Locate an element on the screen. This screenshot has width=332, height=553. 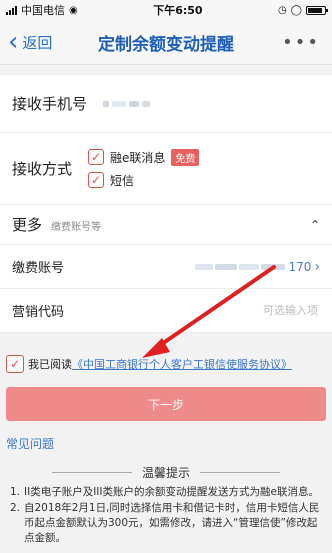
agreement-link: 《中国工商银行个人客户工银信使服务协议》 is located at coordinates (182, 364).